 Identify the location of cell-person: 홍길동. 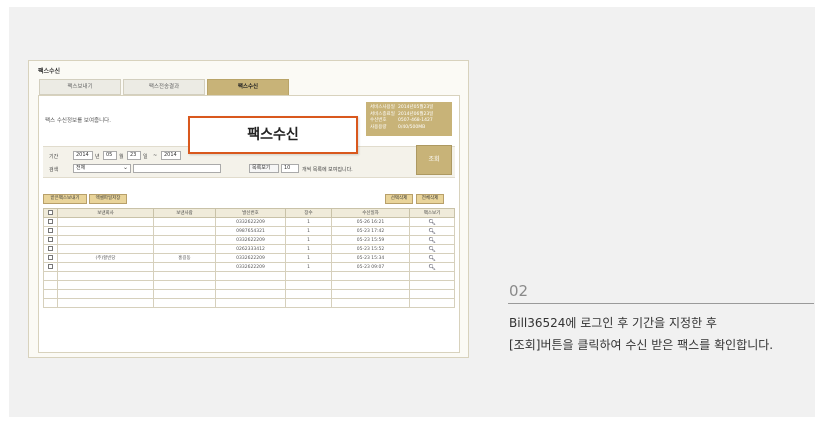
(184, 258).